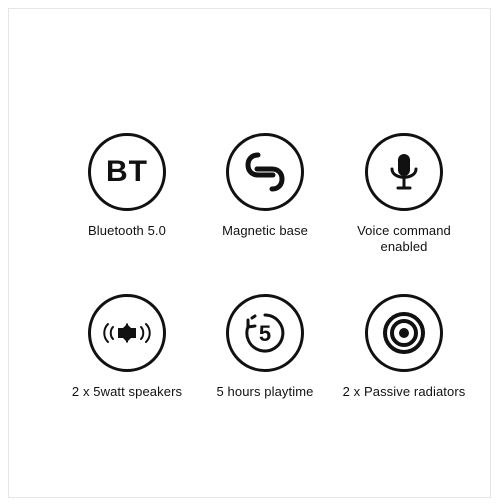 The width and height of the screenshot is (499, 504). Describe the element at coordinates (127, 333) in the screenshot. I see `speakers-icon` at that location.